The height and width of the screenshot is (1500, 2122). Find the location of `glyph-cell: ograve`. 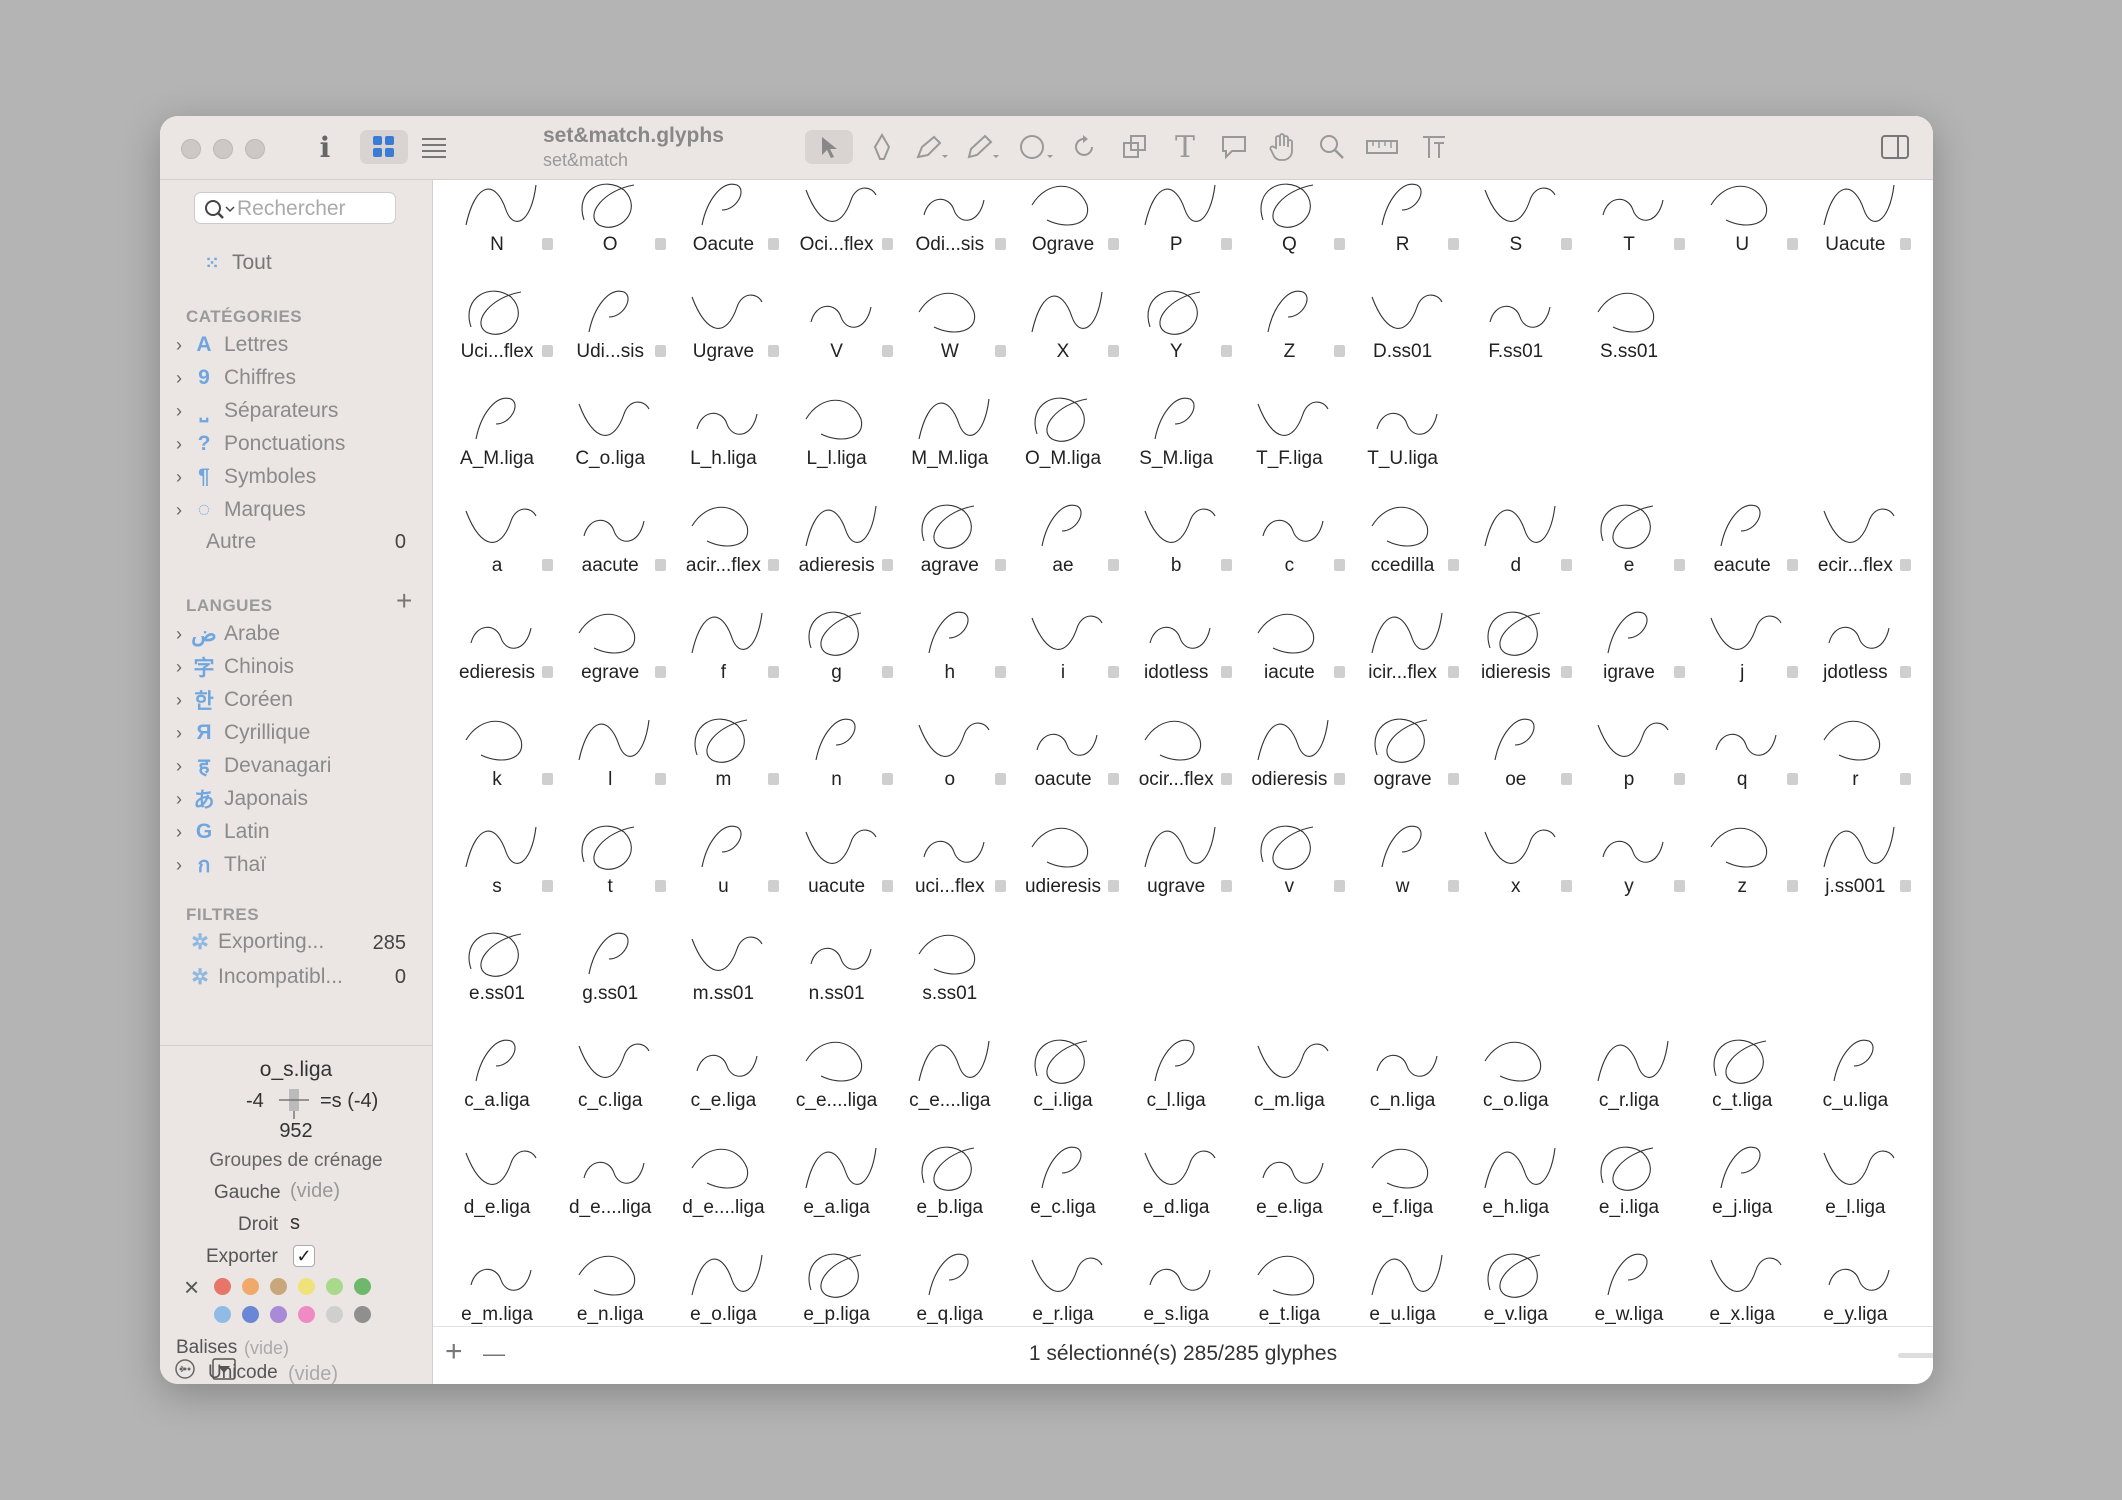

glyph-cell: ograve is located at coordinates (1407, 754).